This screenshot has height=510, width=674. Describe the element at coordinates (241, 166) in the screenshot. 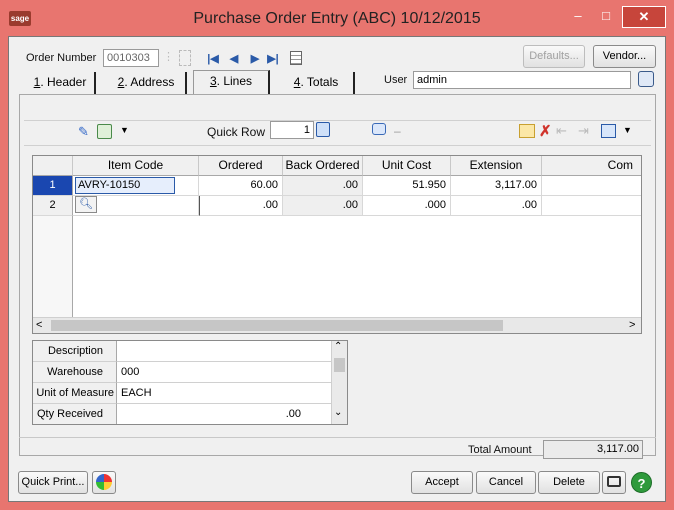

I see `column-header-ordered: Ordered` at that location.